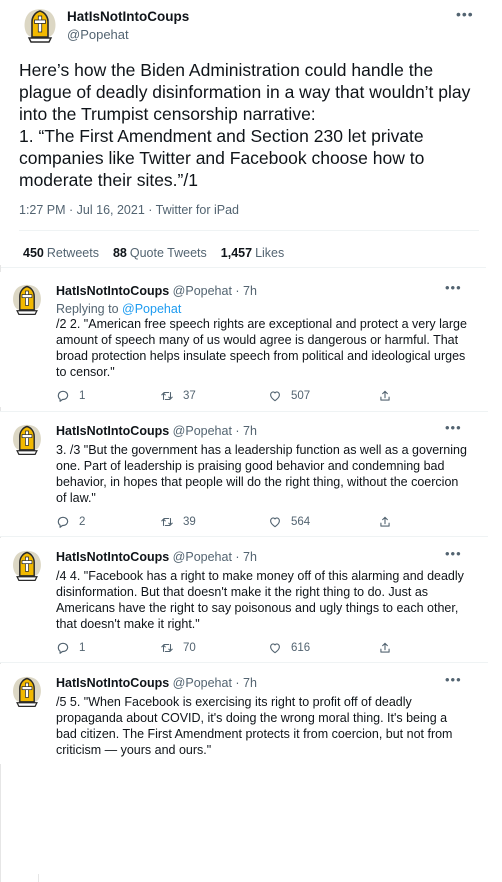 Image resolution: width=502 pixels, height=882 pixels. What do you see at coordinates (301, 396) in the screenshot?
I see `like-count: 507` at bounding box center [301, 396].